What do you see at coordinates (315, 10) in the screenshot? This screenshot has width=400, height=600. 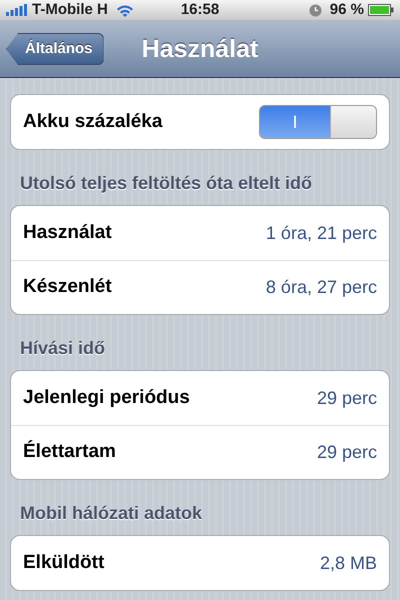 I see `clock-icon` at bounding box center [315, 10].